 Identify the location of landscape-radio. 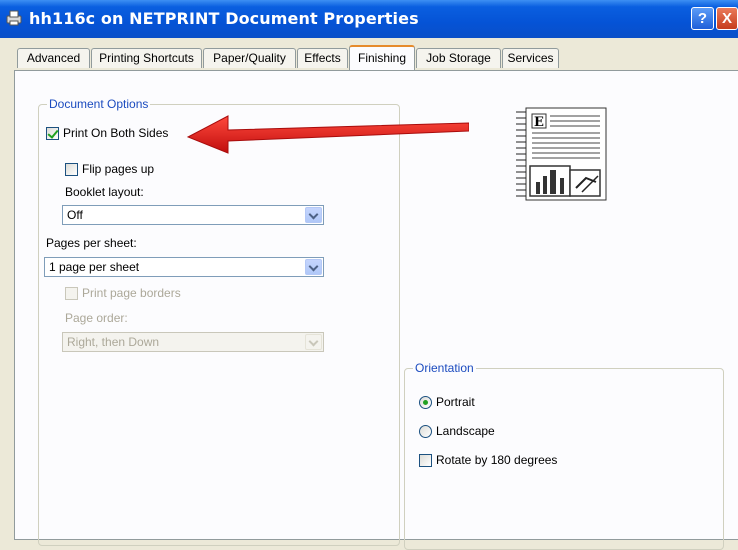
(425, 431).